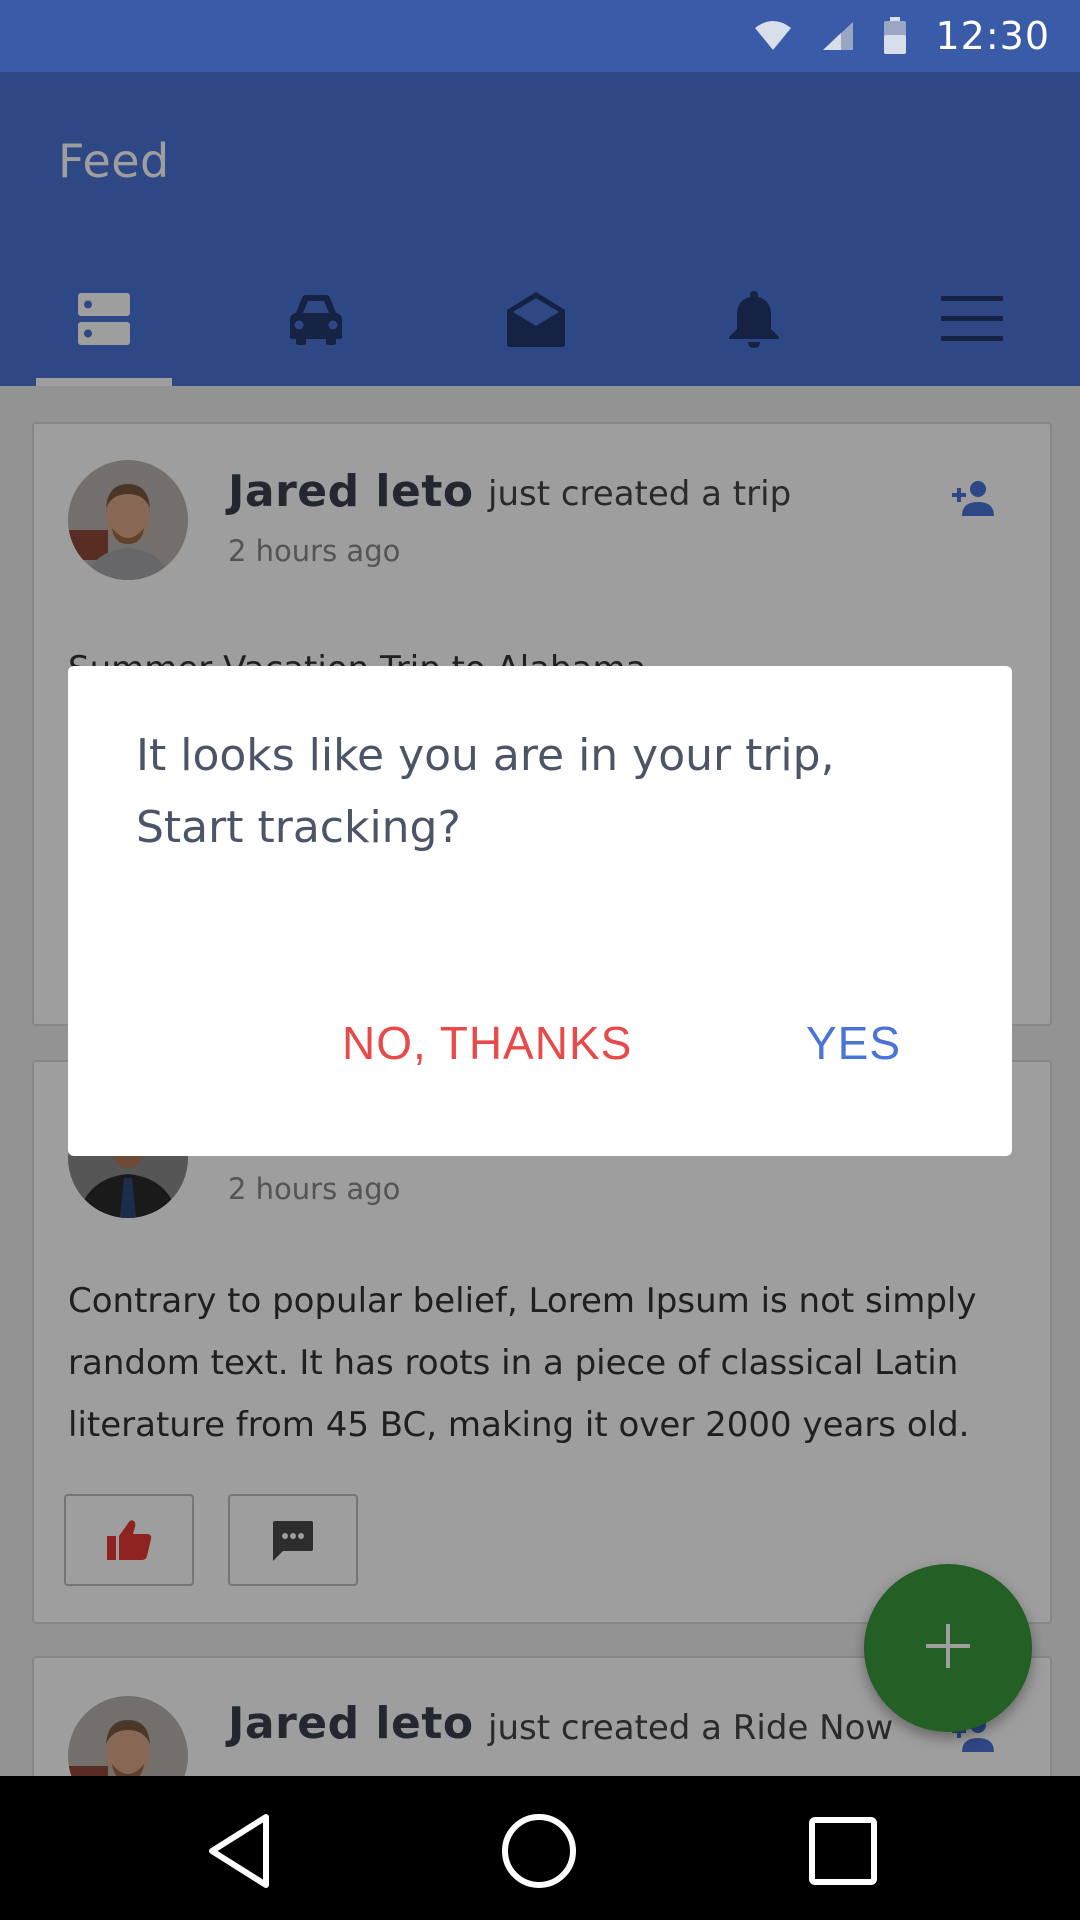 The height and width of the screenshot is (1920, 1080). What do you see at coordinates (895, 36) in the screenshot?
I see `battery-icon` at bounding box center [895, 36].